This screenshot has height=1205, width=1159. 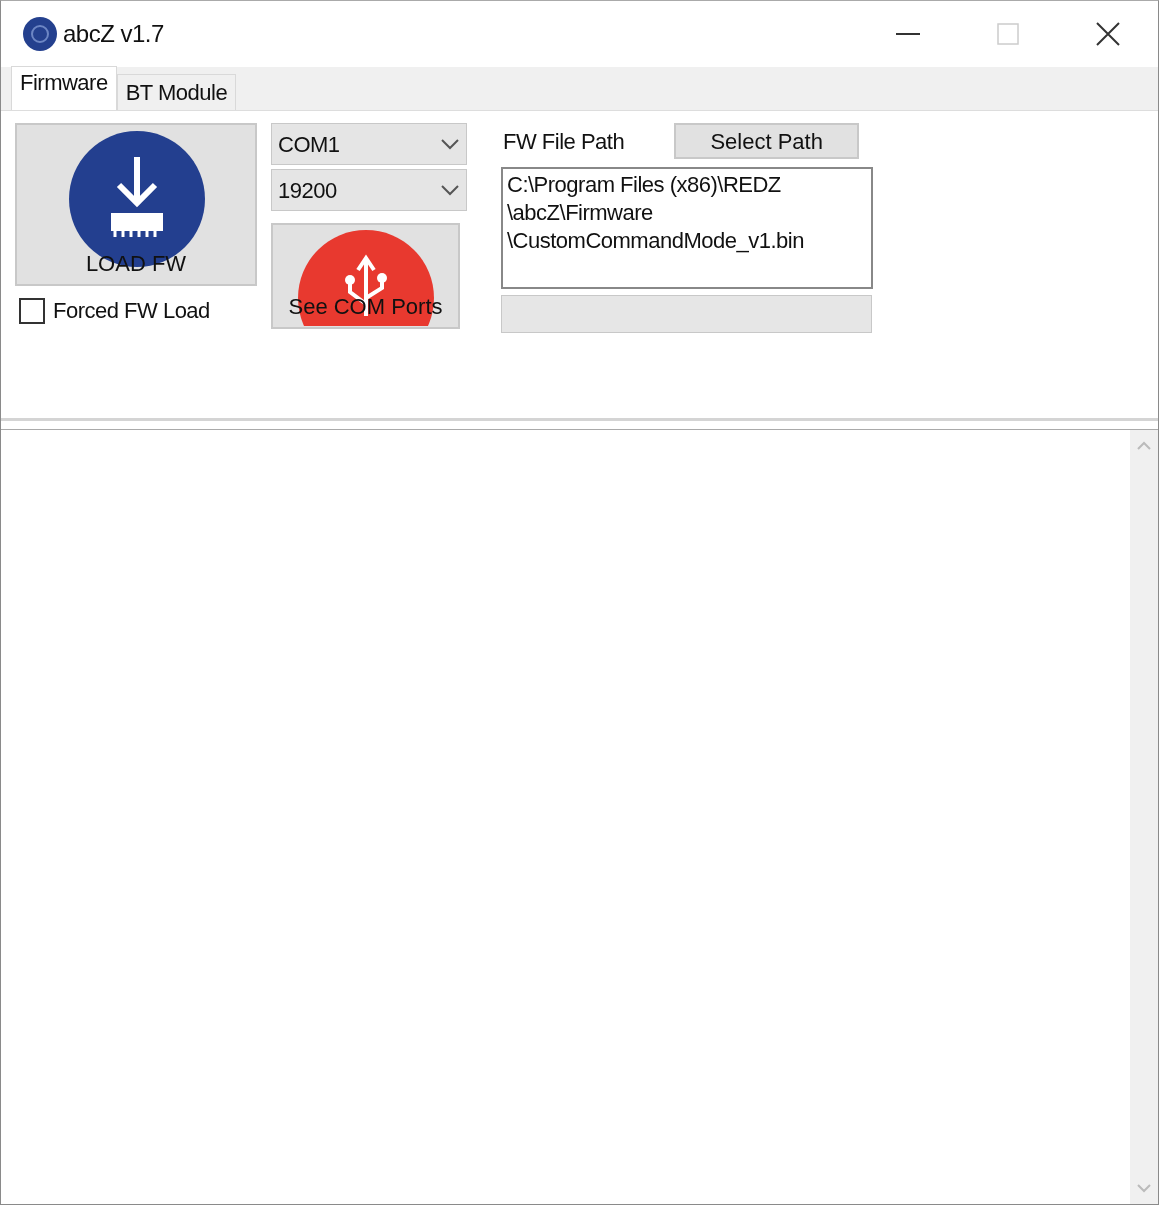 What do you see at coordinates (687, 228) in the screenshot?
I see `path-field: C:\Program Files (x86)\REDZ \abcZ\Firmware \CustomCommandMode_v1.bin` at bounding box center [687, 228].